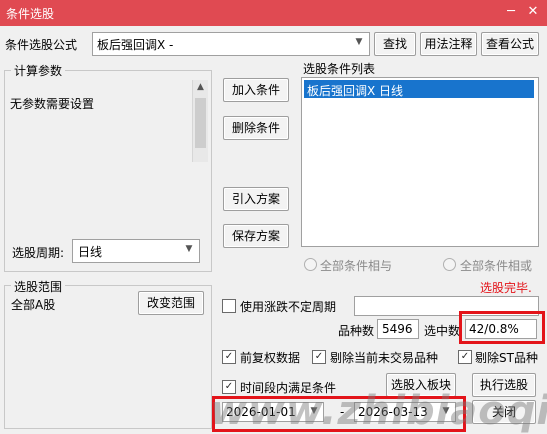  I want to click on condition-list-item: 板后强回调X 日线, so click(419, 89).